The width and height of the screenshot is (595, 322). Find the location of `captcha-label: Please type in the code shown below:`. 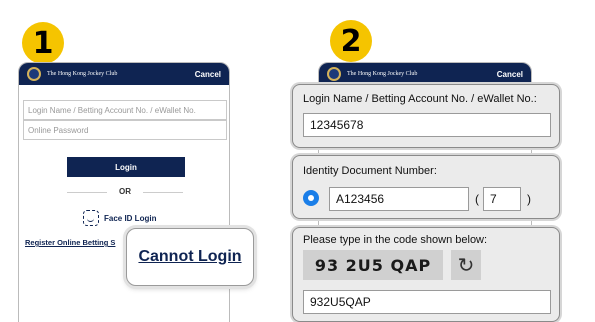

captcha-label: Please type in the code shown below: is located at coordinates (395, 240).